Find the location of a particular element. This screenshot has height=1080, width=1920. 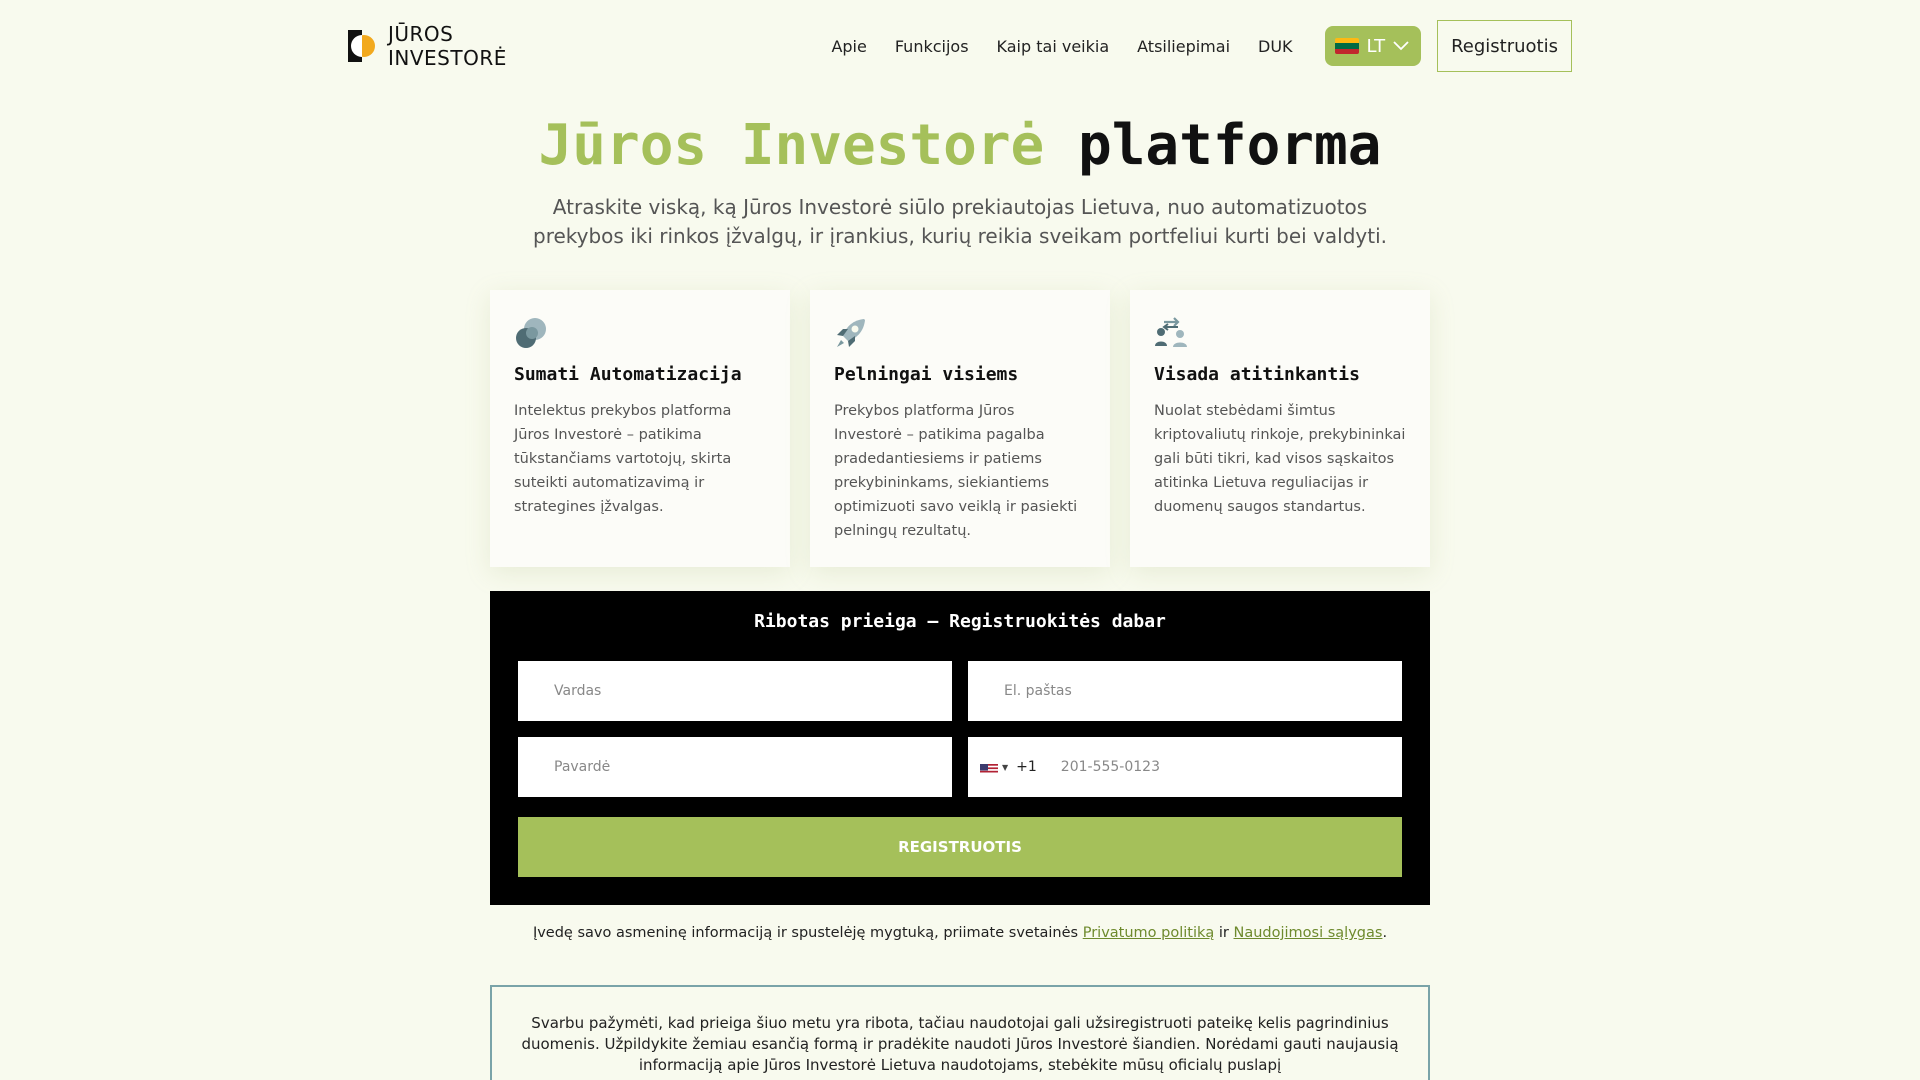

page-title-accent: Jūros Investorė is located at coordinates (791, 145).